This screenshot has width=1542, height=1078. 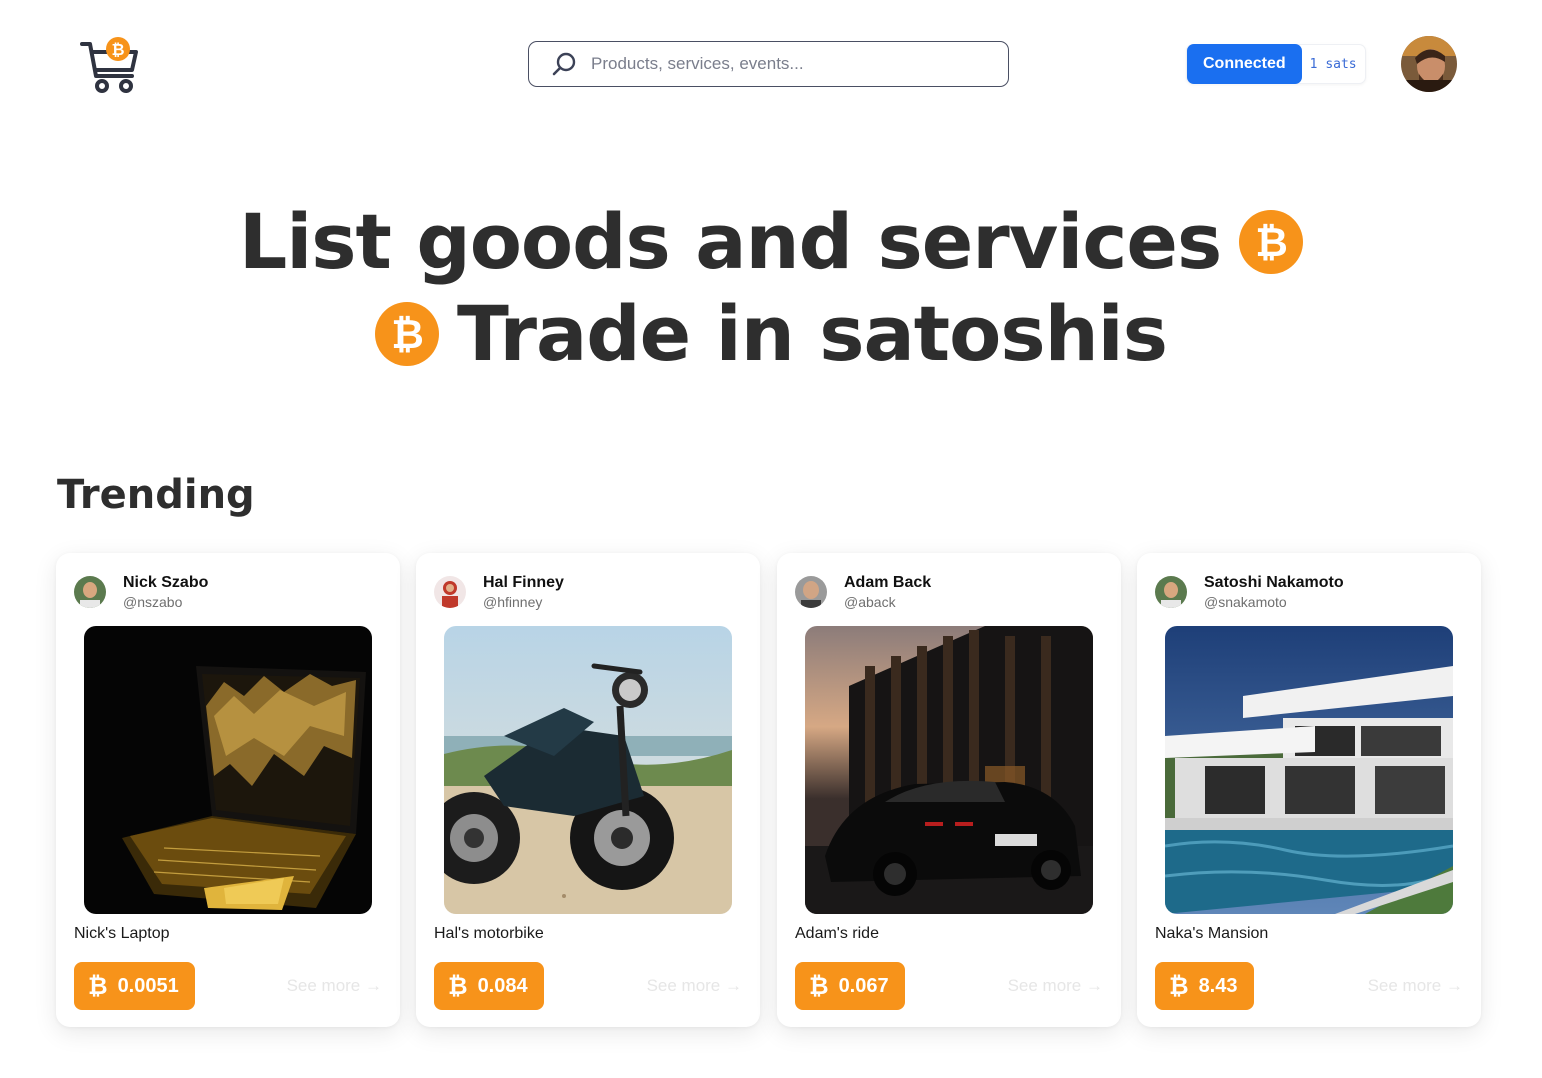 What do you see at coordinates (523, 582) in the screenshot?
I see `seller-name: Hal Finney` at bounding box center [523, 582].